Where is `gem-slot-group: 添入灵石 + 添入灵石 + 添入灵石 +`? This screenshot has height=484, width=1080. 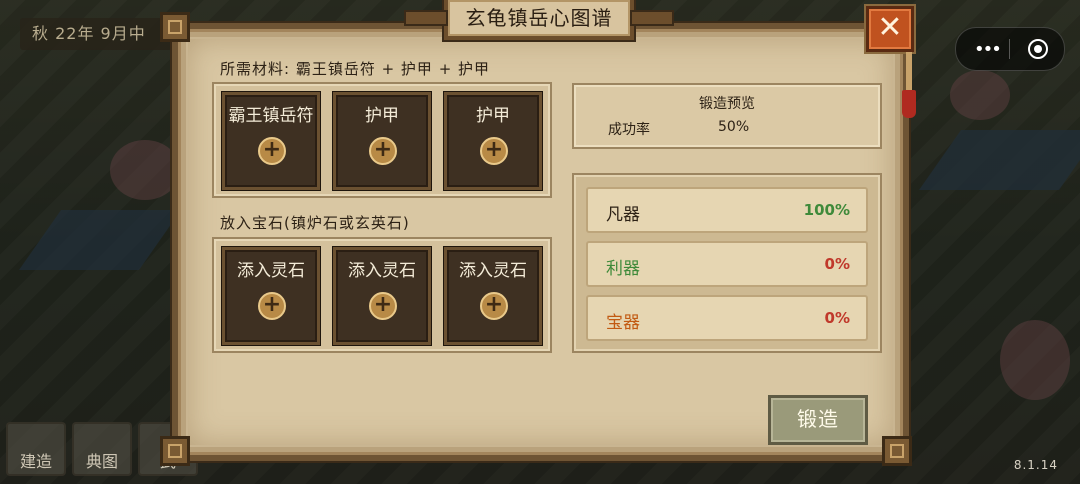 gem-slot-group: 添入灵石 + 添入灵石 + 添入灵石 + is located at coordinates (382, 295).